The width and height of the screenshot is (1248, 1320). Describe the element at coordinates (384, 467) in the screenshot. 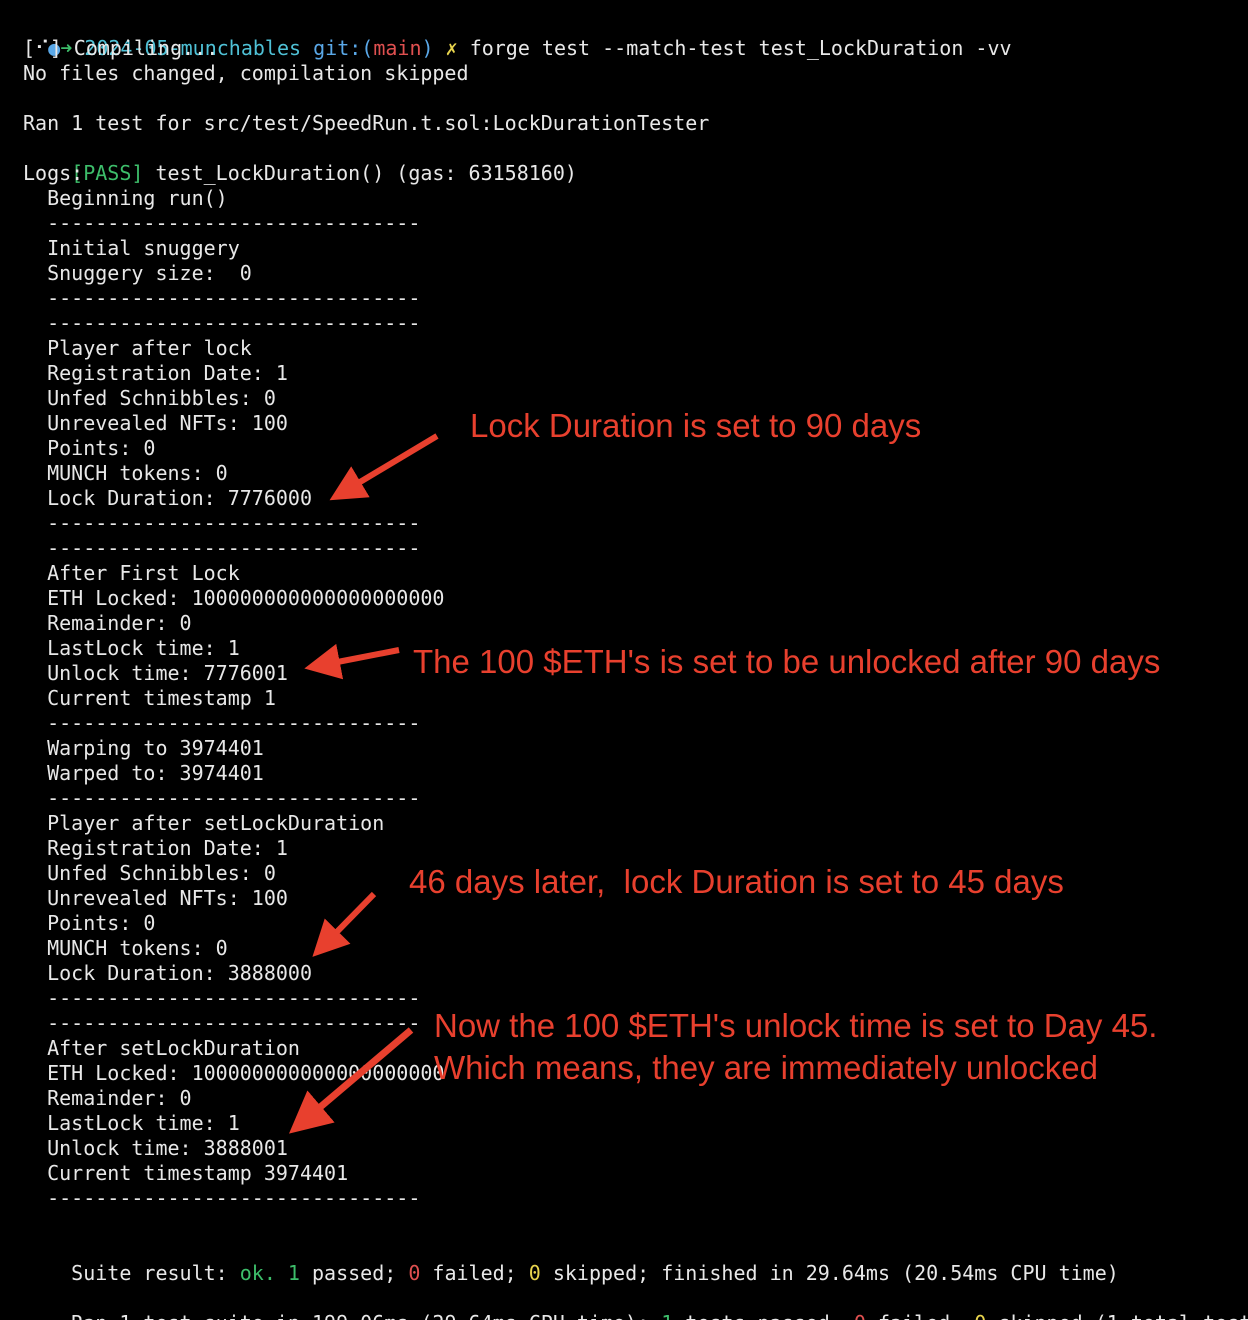

I see `arrow-1-icon` at that location.